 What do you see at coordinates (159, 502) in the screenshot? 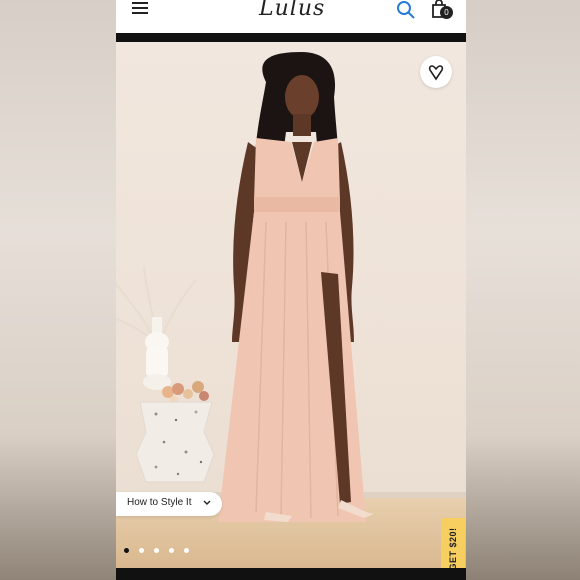
I see `how-to-style-it-label: How to Style It` at bounding box center [159, 502].